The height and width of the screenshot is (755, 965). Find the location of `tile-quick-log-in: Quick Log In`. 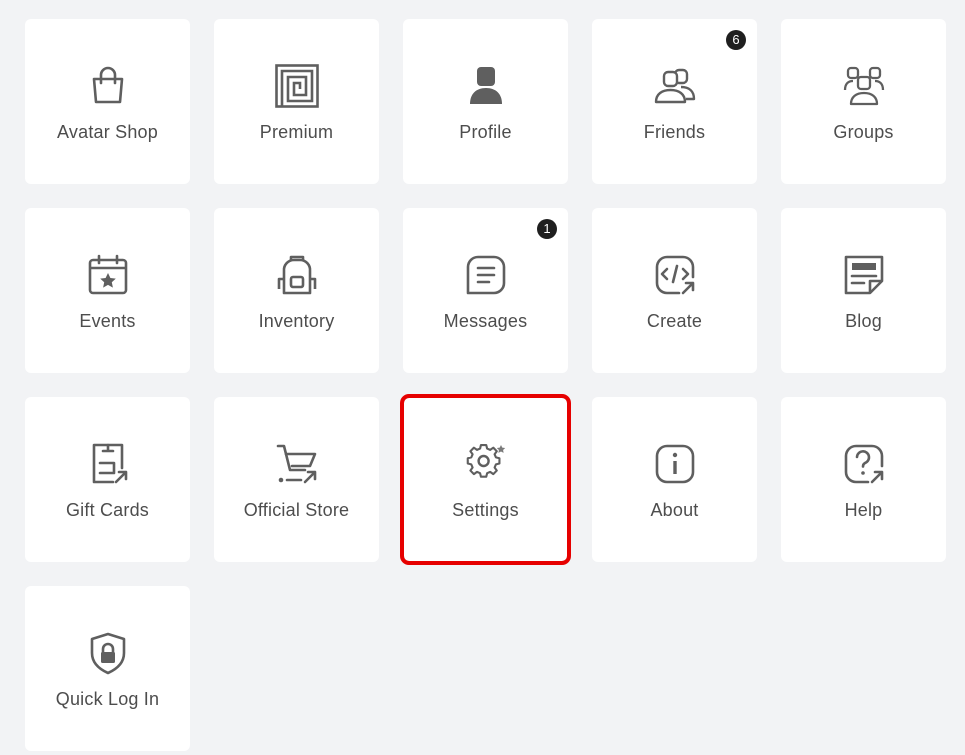

tile-quick-log-in: Quick Log In is located at coordinates (107, 668).